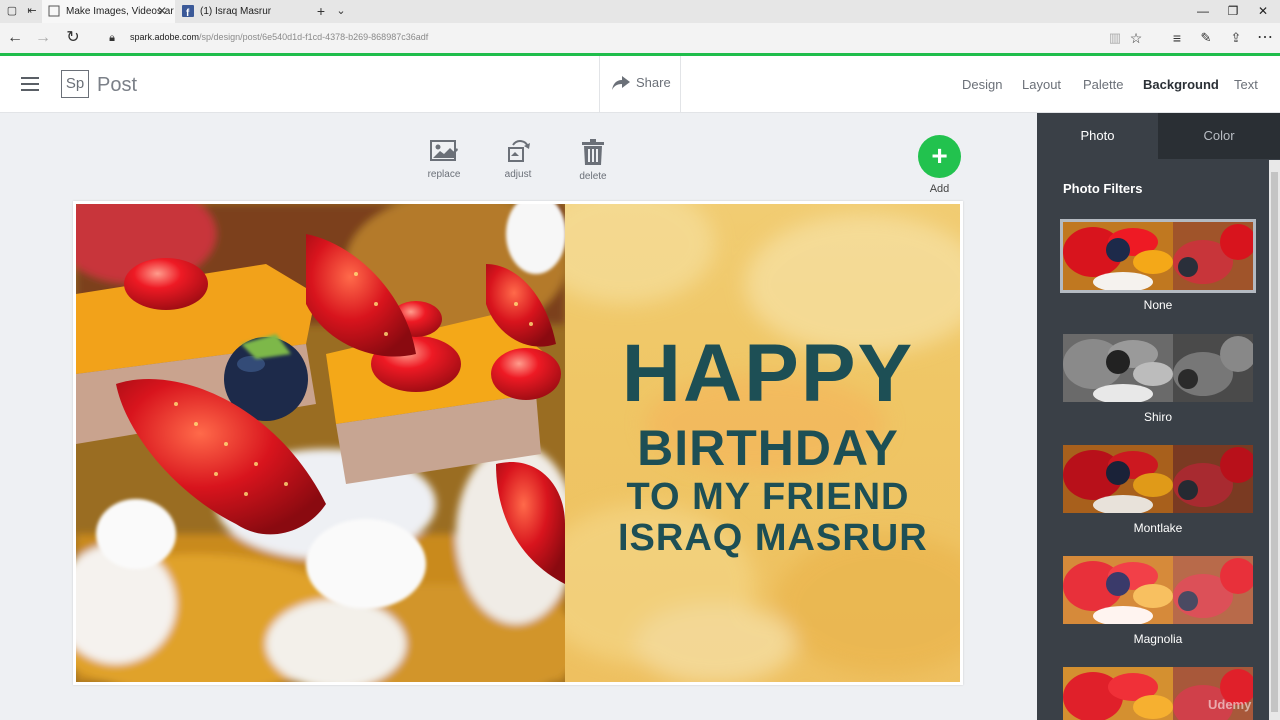  What do you see at coordinates (1115, 38) in the screenshot?
I see `reading-view-icon: ▥` at bounding box center [1115, 38].